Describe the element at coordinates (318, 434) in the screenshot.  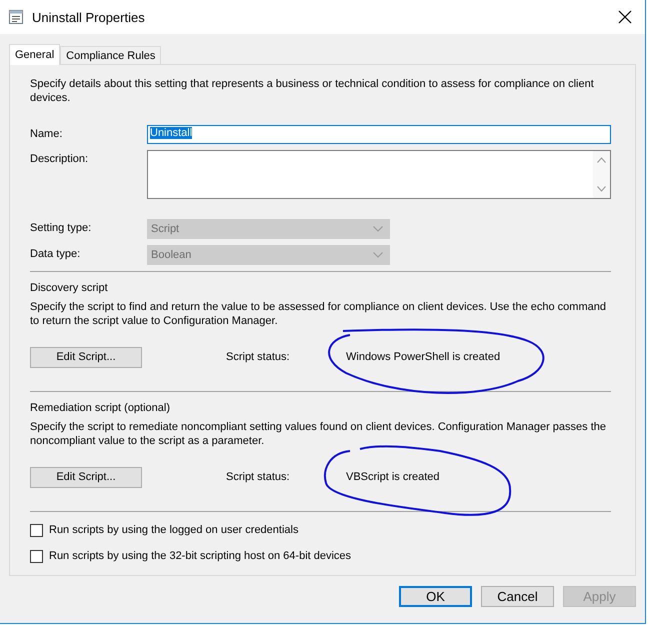
I see `section-description: Specify the script to remediate noncompliant setting values found on client devices. Configuration Manager passes the noncompliant value to the script as a parameter.` at that location.